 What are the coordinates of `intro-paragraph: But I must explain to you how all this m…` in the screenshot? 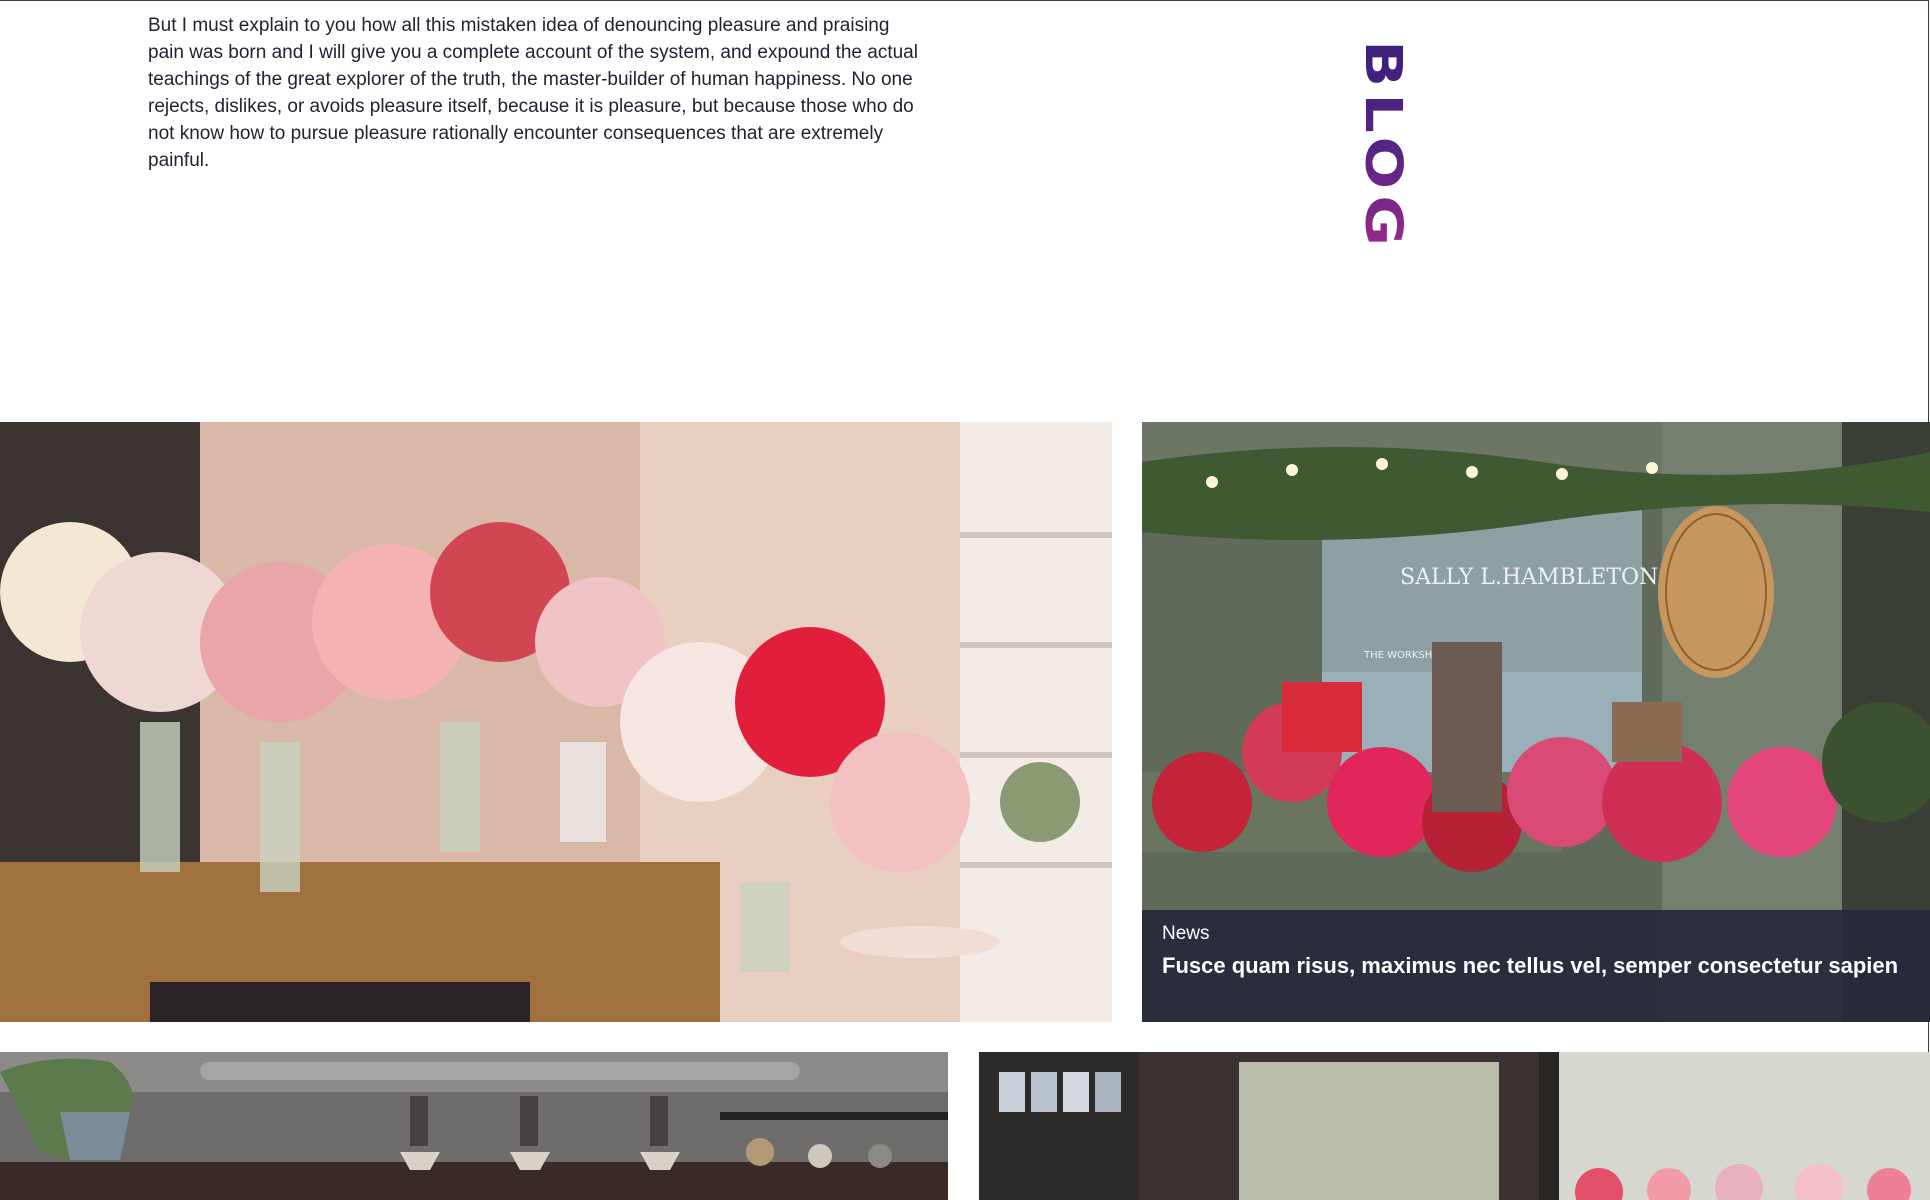 It's located at (533, 93).